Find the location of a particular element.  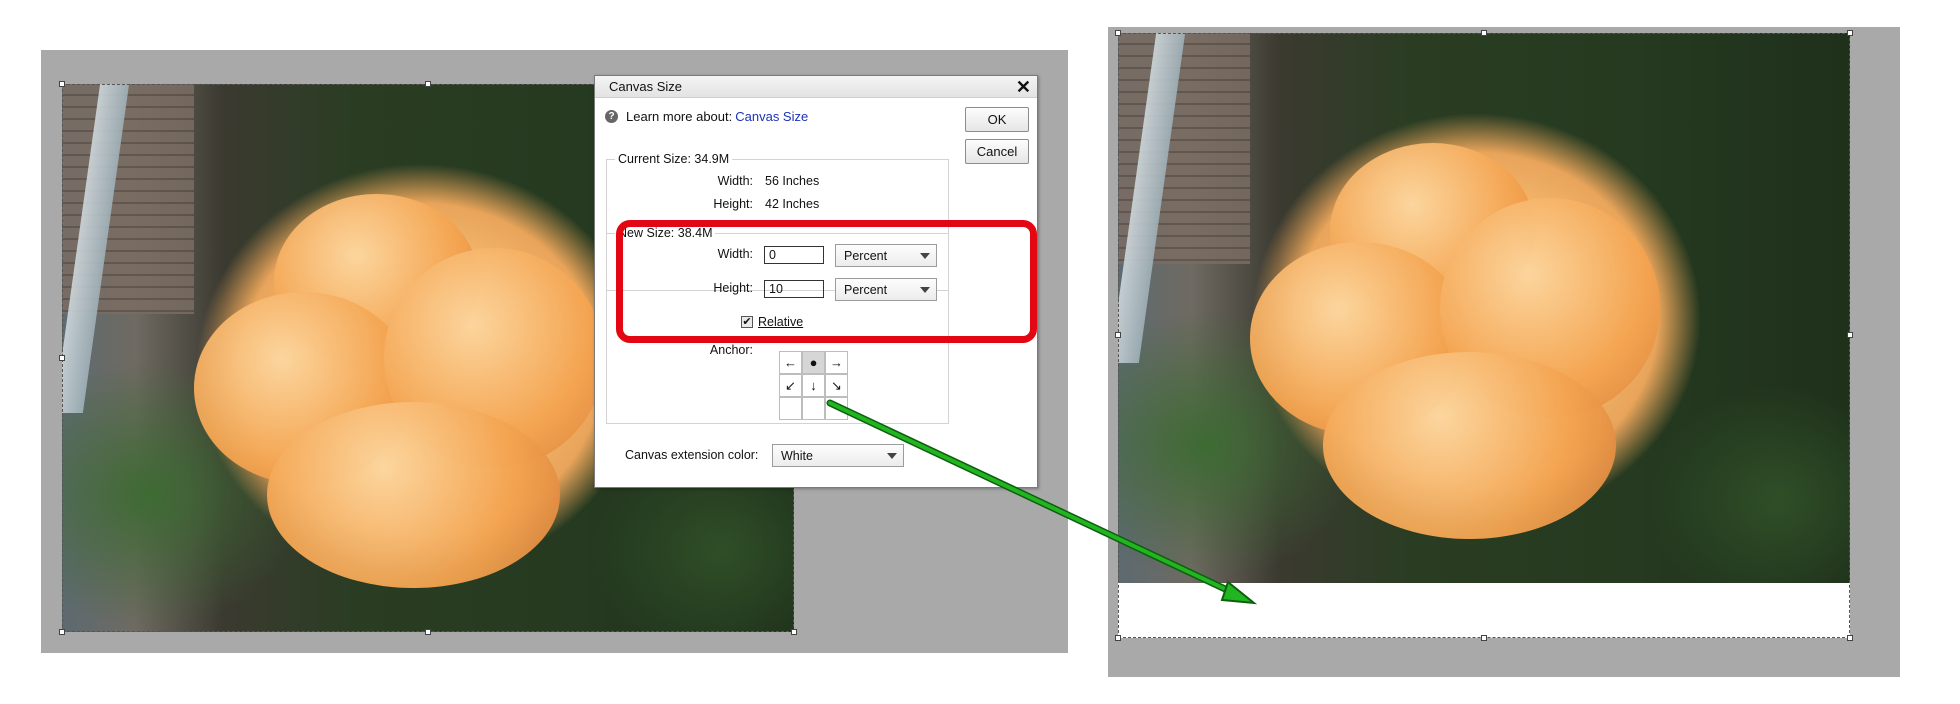

help-icon: ? is located at coordinates (611, 116).